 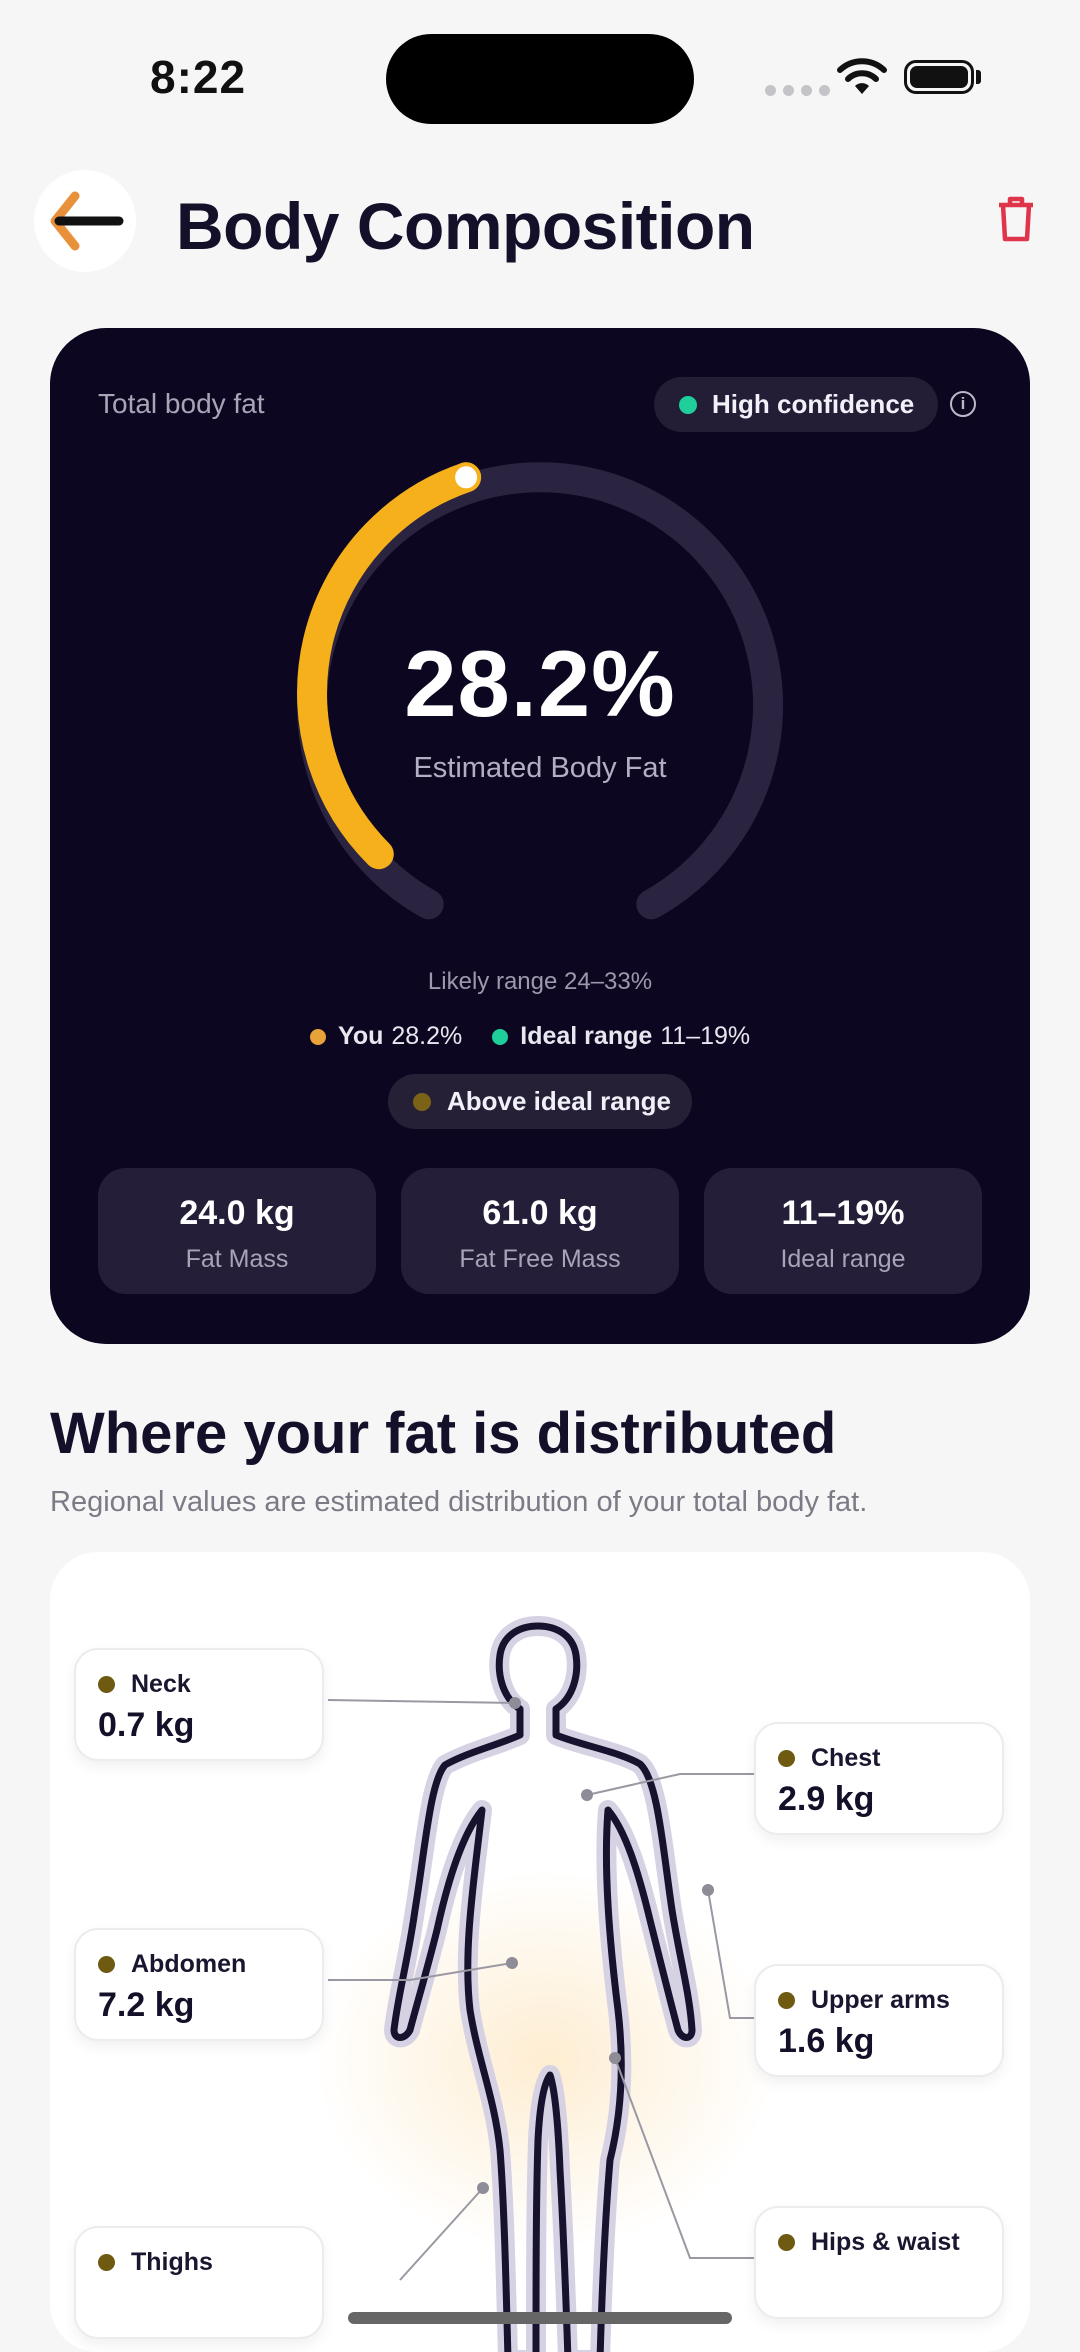 I want to click on region-name: Neck, so click(x=161, y=1684).